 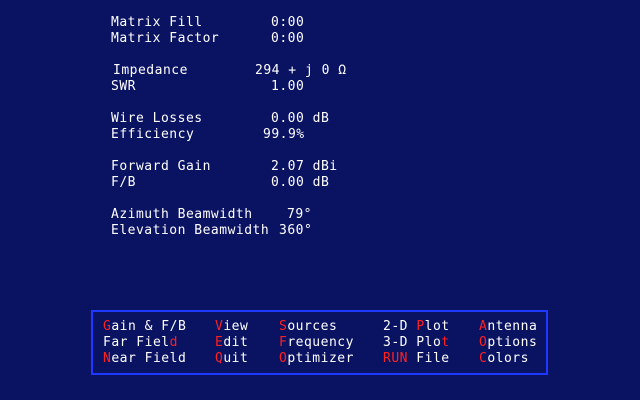 I want to click on menu-antenna: Antenna, so click(x=508, y=327).